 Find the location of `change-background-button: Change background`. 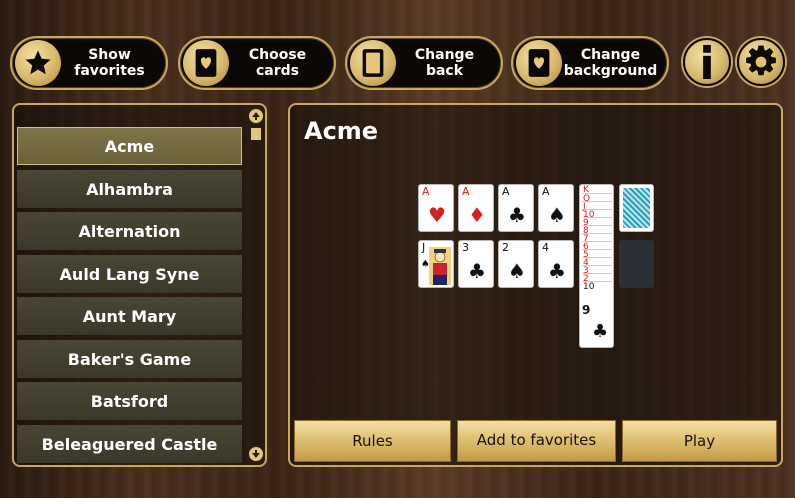

change-background-button: Change background is located at coordinates (590, 63).